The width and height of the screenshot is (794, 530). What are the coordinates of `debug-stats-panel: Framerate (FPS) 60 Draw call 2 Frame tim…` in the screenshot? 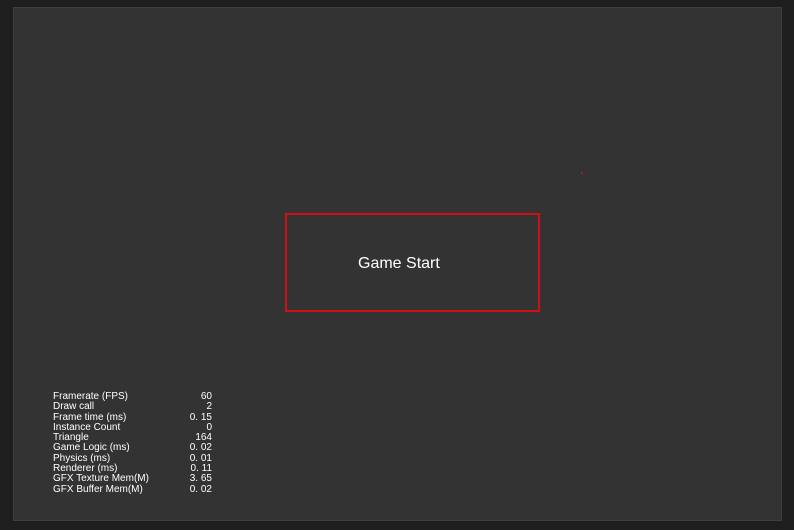 It's located at (133, 443).